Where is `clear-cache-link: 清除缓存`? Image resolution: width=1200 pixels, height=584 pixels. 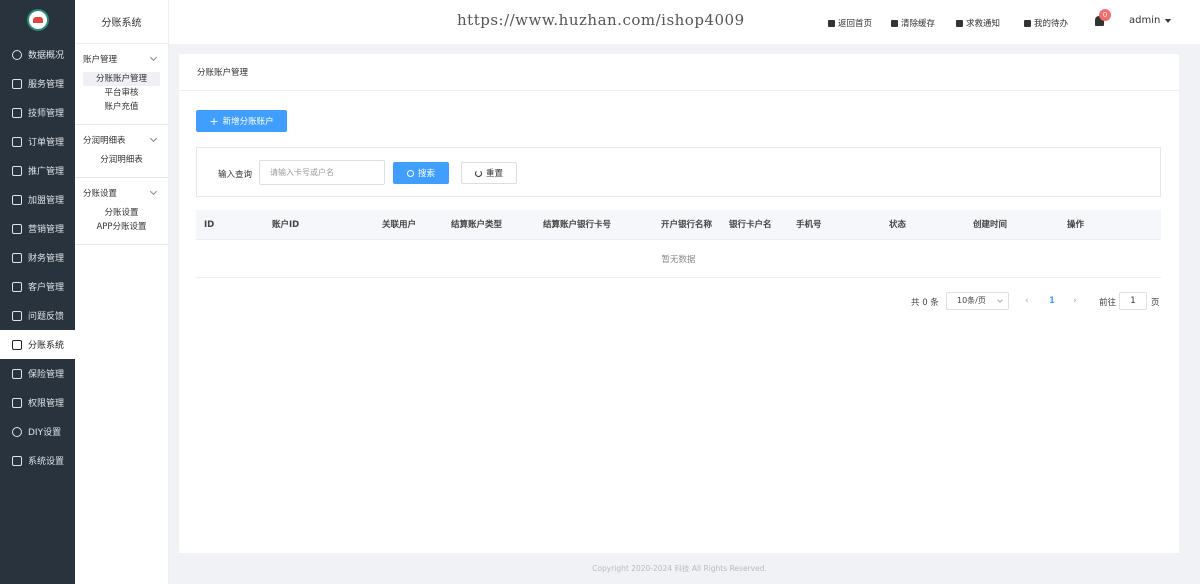
clear-cache-link: 清除缓存 is located at coordinates (913, 23).